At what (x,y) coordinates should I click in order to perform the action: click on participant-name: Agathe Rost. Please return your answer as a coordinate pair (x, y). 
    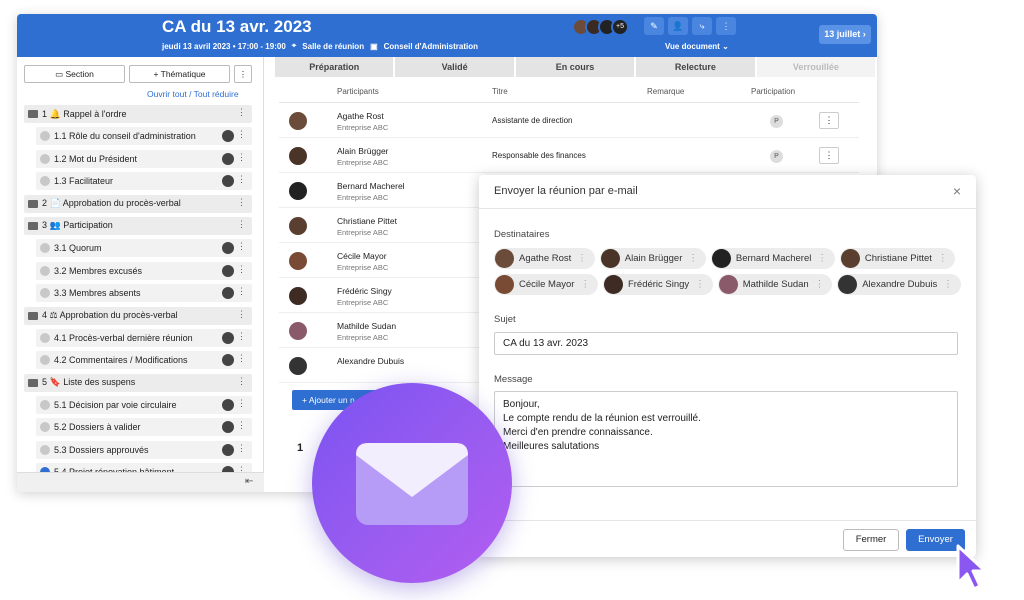
    Looking at the image, I should click on (360, 116).